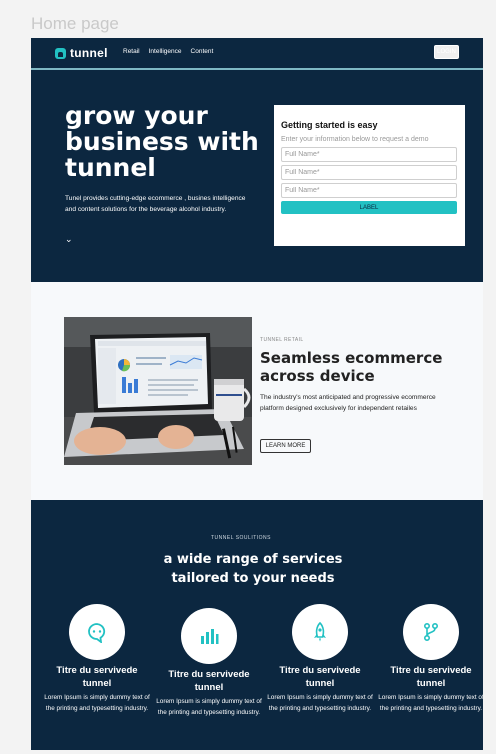 This screenshot has height=754, width=496. Describe the element at coordinates (282, 340) in the screenshot. I see `retail-eyebrow: TUNNEL RETAIL` at that location.